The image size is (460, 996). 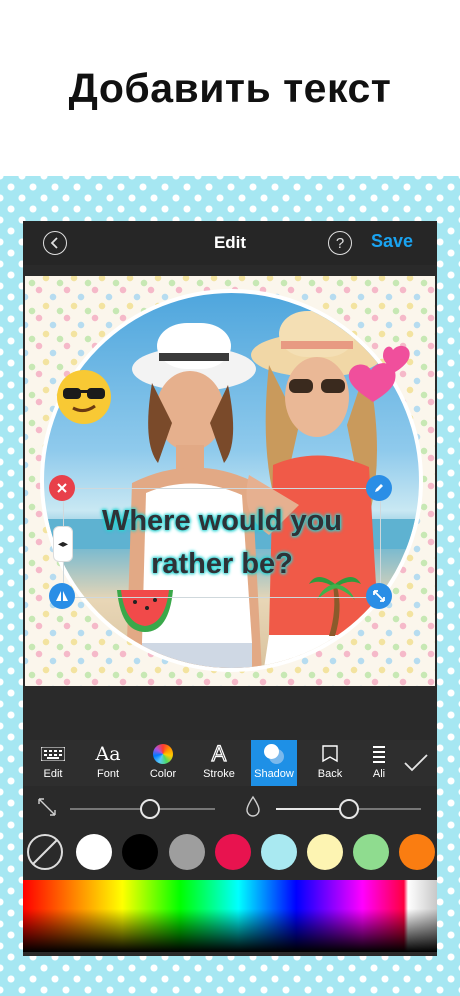 I want to click on text-sticker-box: Where would you rather be?, so click(x=222, y=543).